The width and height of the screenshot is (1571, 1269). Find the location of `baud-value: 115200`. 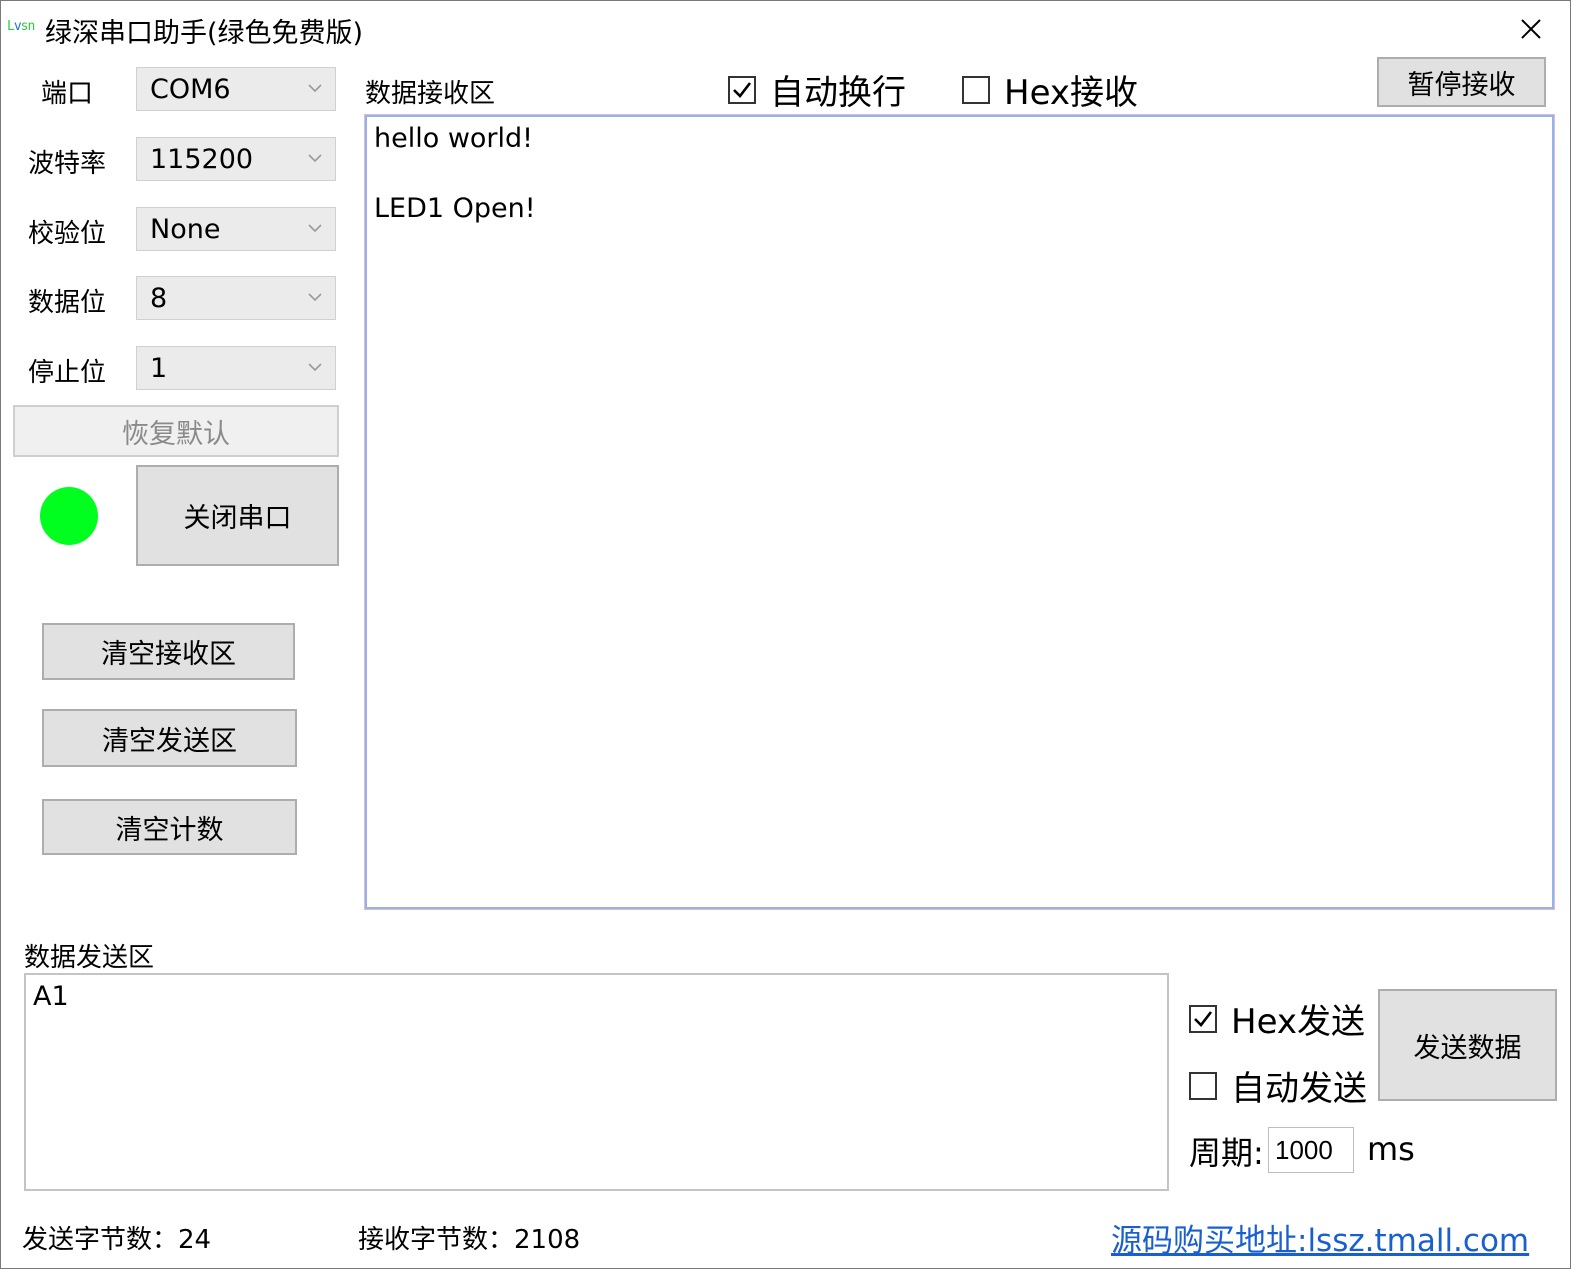

baud-value: 115200 is located at coordinates (202, 159).